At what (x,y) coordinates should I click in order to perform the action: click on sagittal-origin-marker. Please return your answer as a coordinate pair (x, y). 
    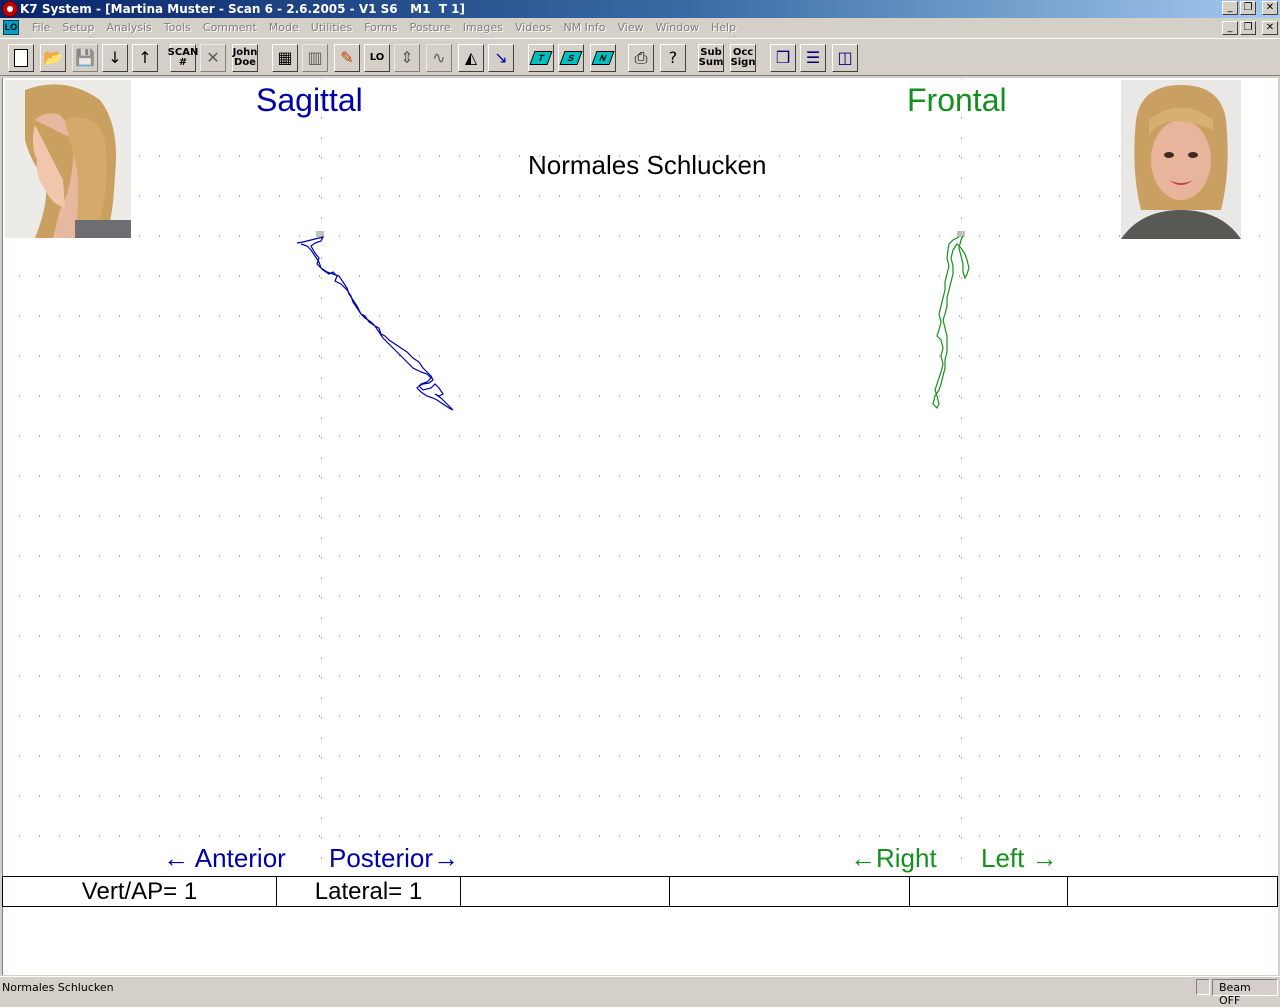
    Looking at the image, I should click on (320, 234).